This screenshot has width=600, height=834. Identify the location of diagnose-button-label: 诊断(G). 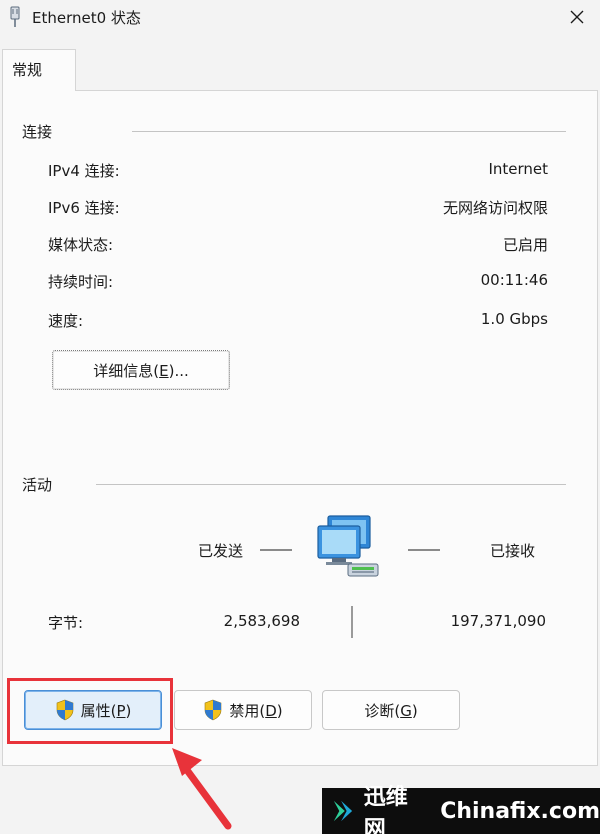
(391, 710).